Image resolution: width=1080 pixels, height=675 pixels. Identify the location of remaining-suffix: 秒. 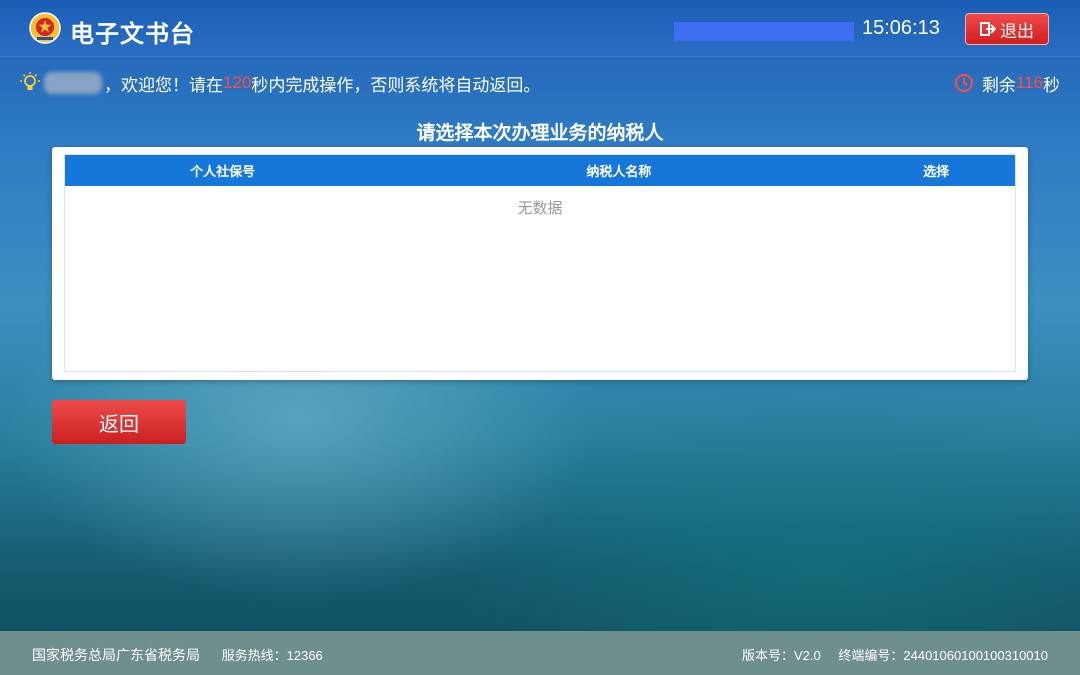
(1051, 85).